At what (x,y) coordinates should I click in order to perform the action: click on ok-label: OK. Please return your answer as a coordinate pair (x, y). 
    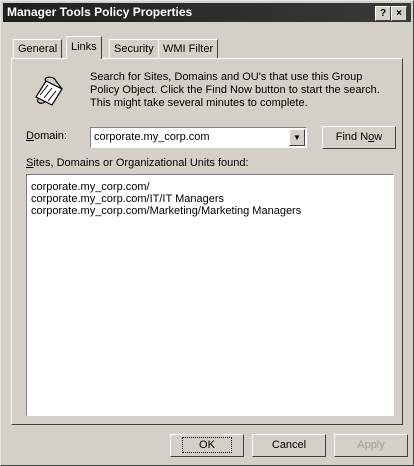
    Looking at the image, I should click on (207, 445).